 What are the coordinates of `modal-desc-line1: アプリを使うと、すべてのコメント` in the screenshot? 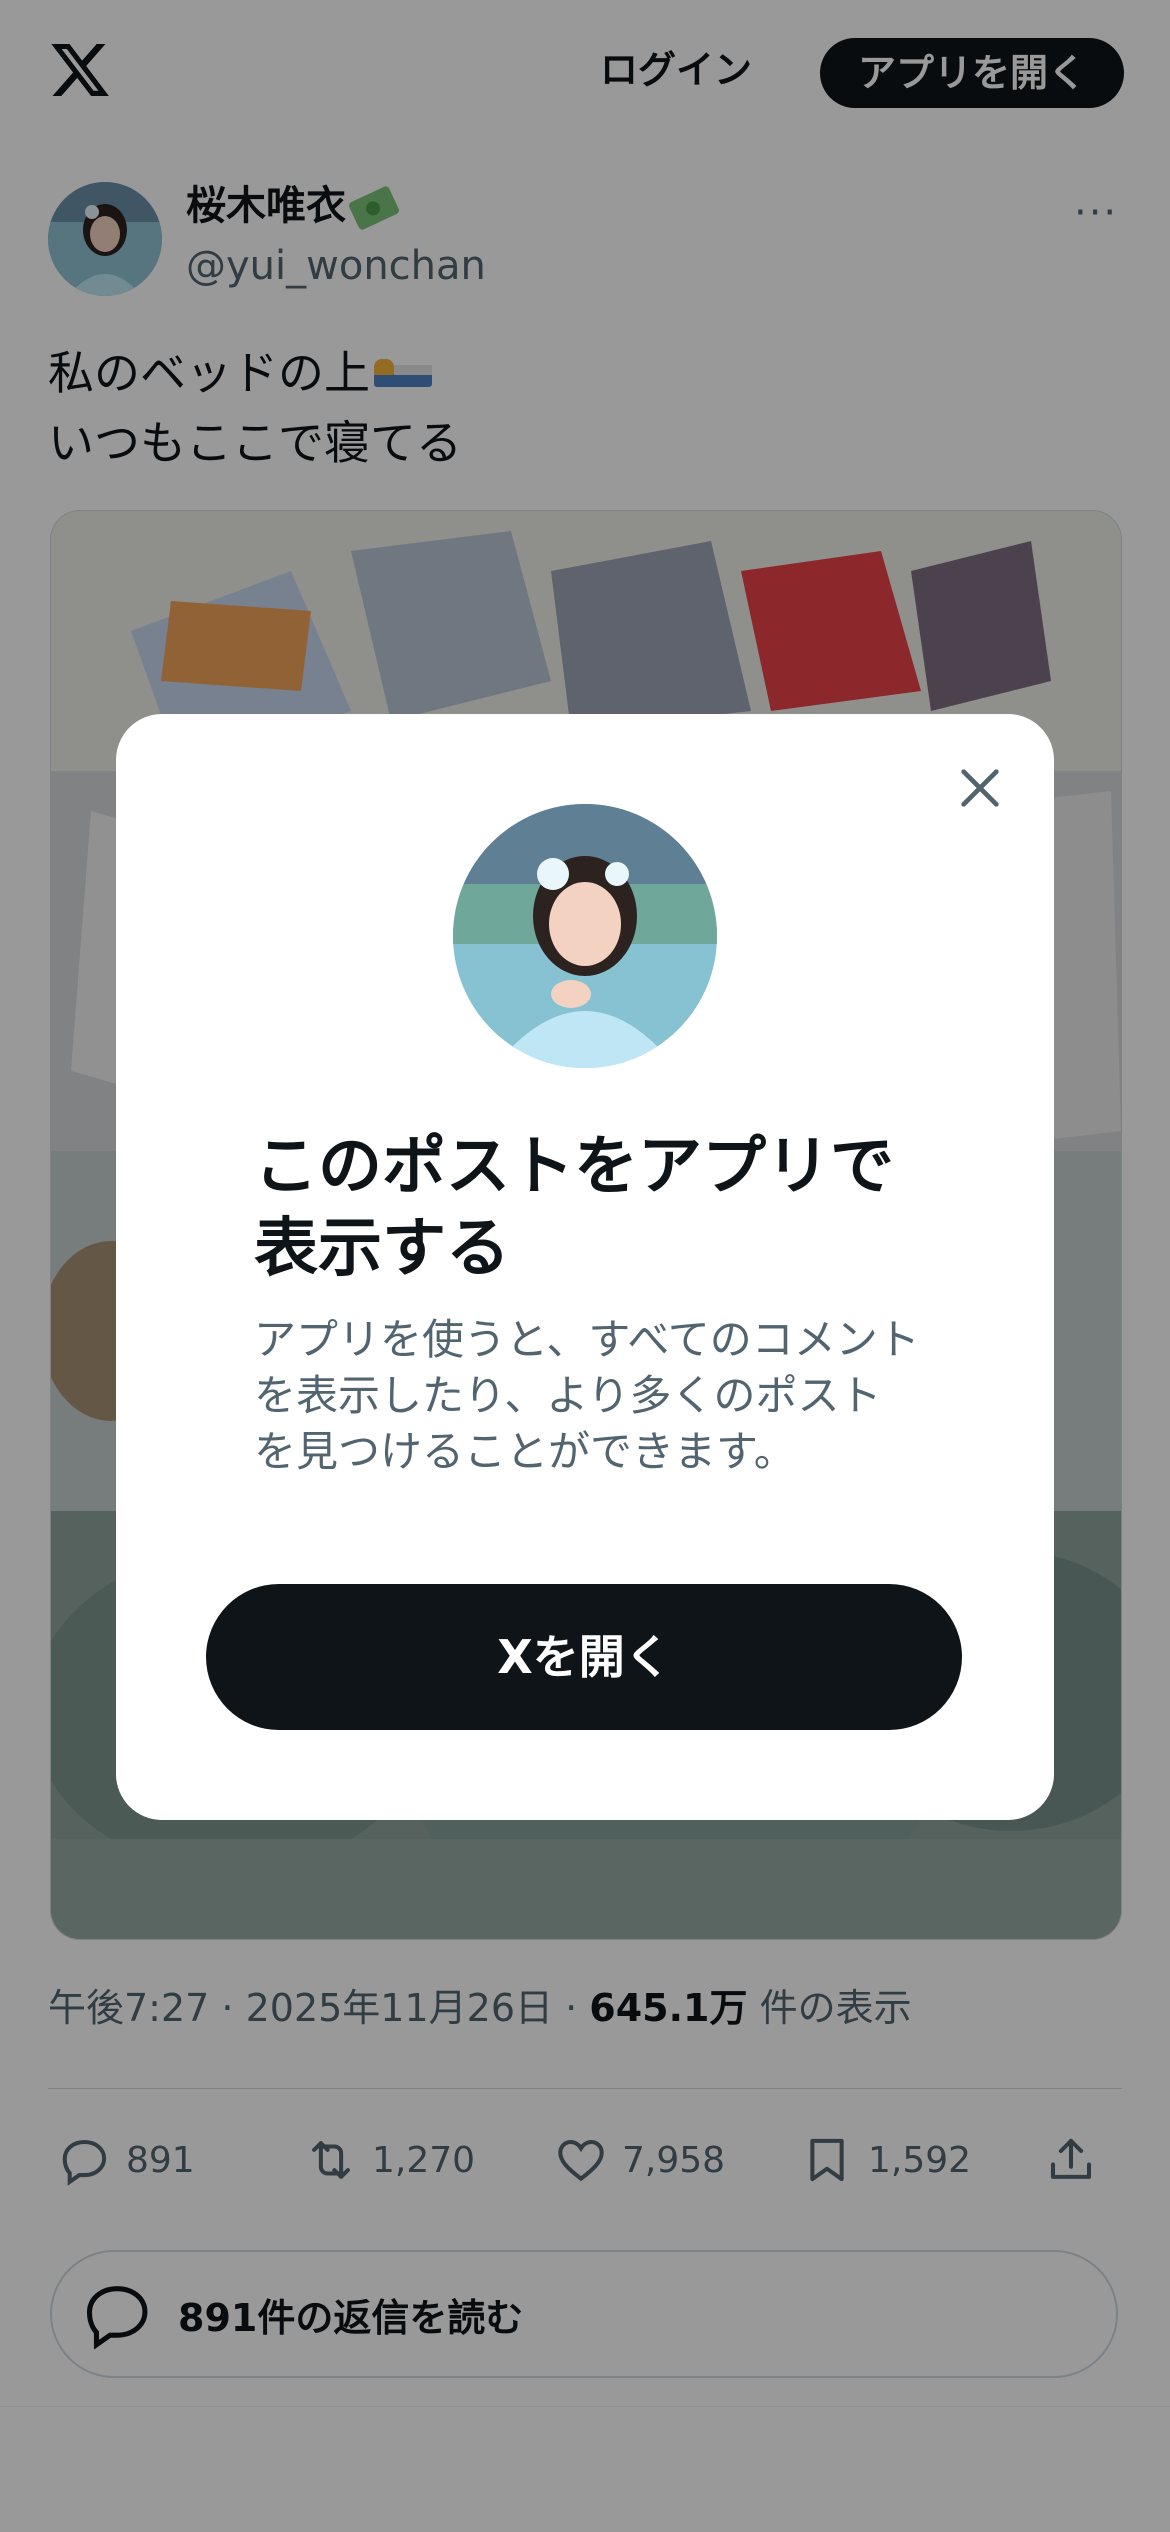 It's located at (587, 1339).